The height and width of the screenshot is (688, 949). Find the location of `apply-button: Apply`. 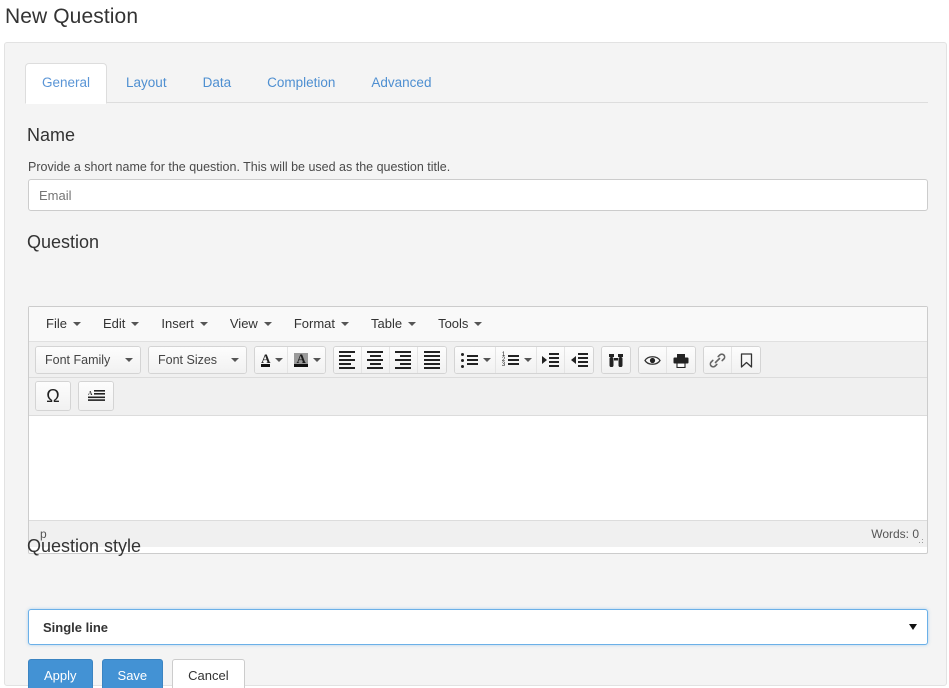

apply-button: Apply is located at coordinates (60, 673).